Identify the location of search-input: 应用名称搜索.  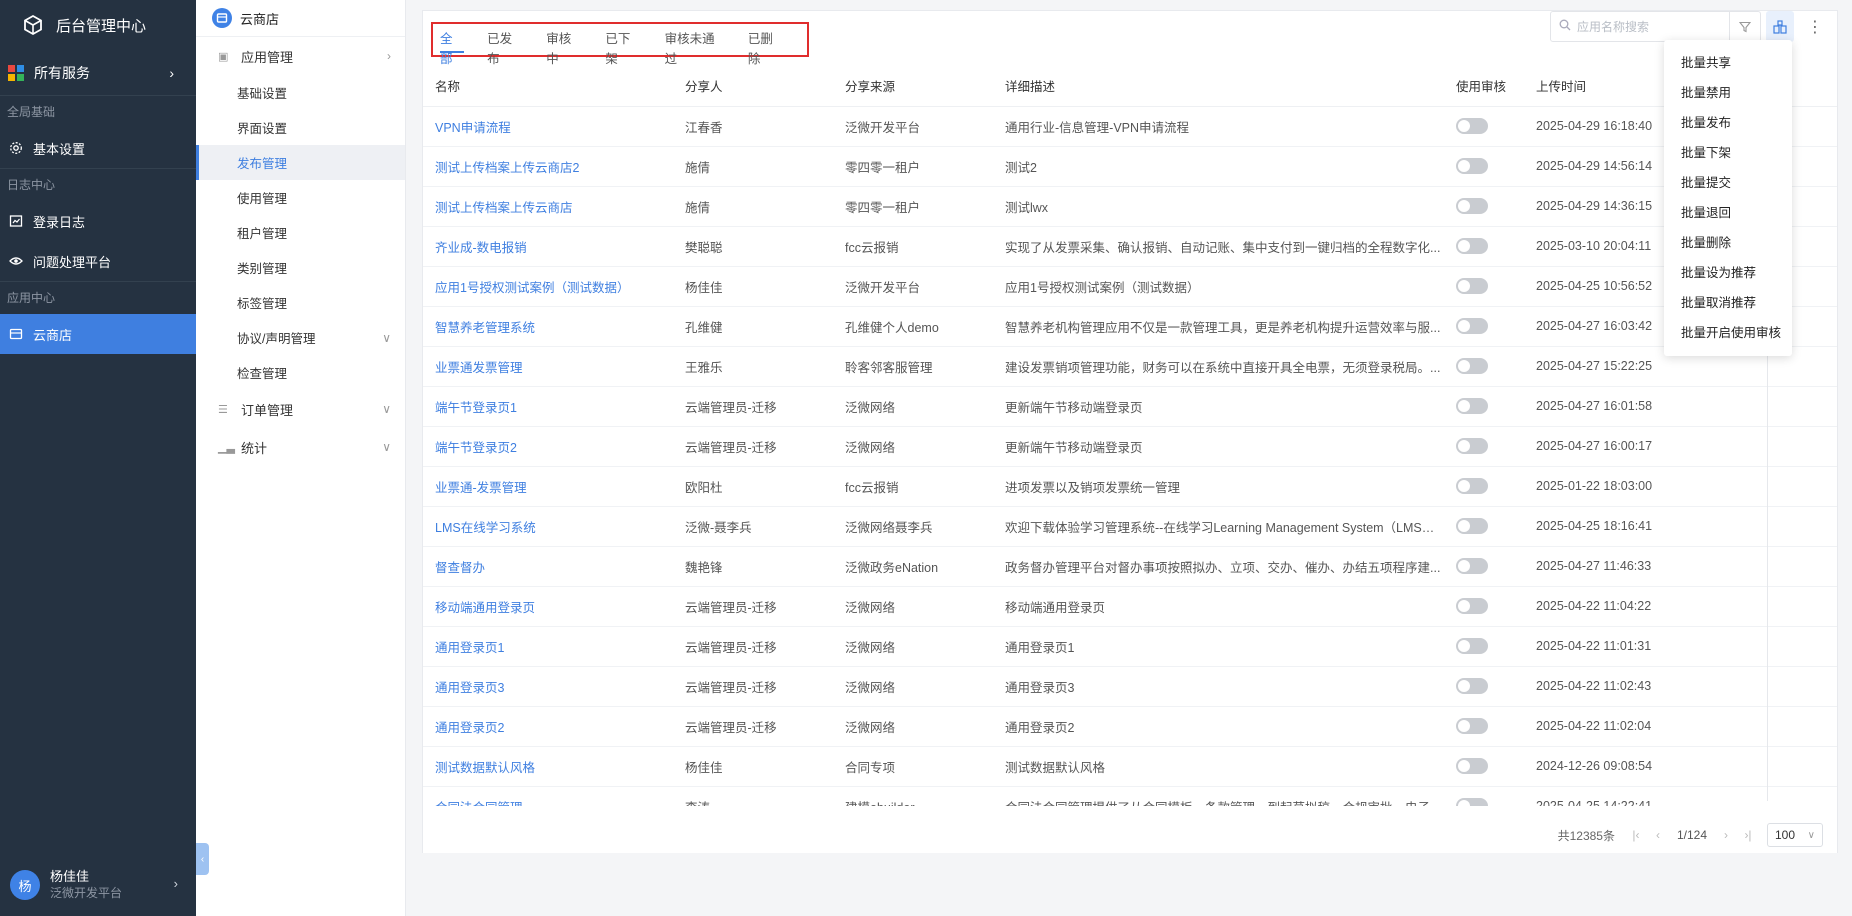
(1653, 26).